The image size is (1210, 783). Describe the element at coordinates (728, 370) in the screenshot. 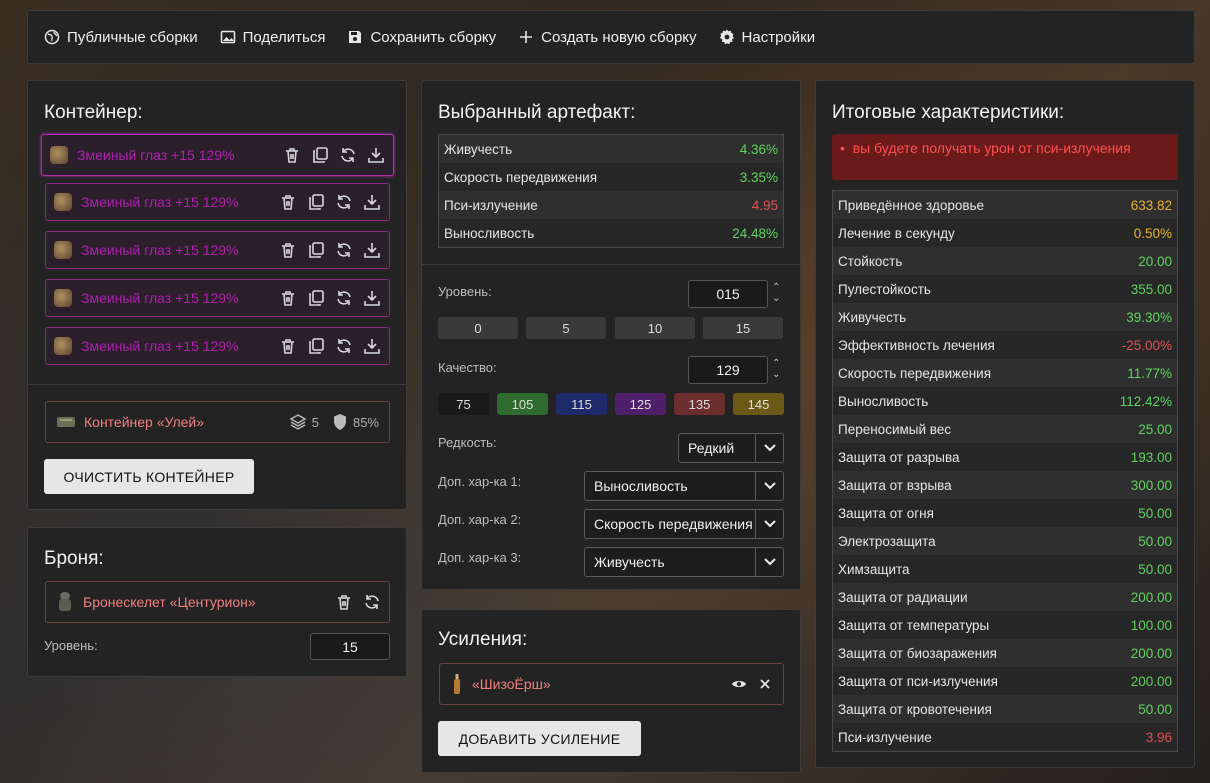

I see `quality-input: 129` at that location.